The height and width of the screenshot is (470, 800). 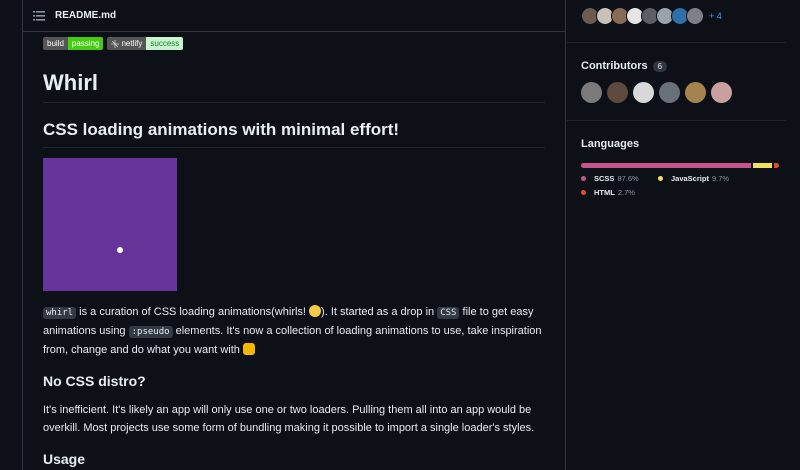 I want to click on badge-label-wrap: netlify, so click(x=127, y=43).